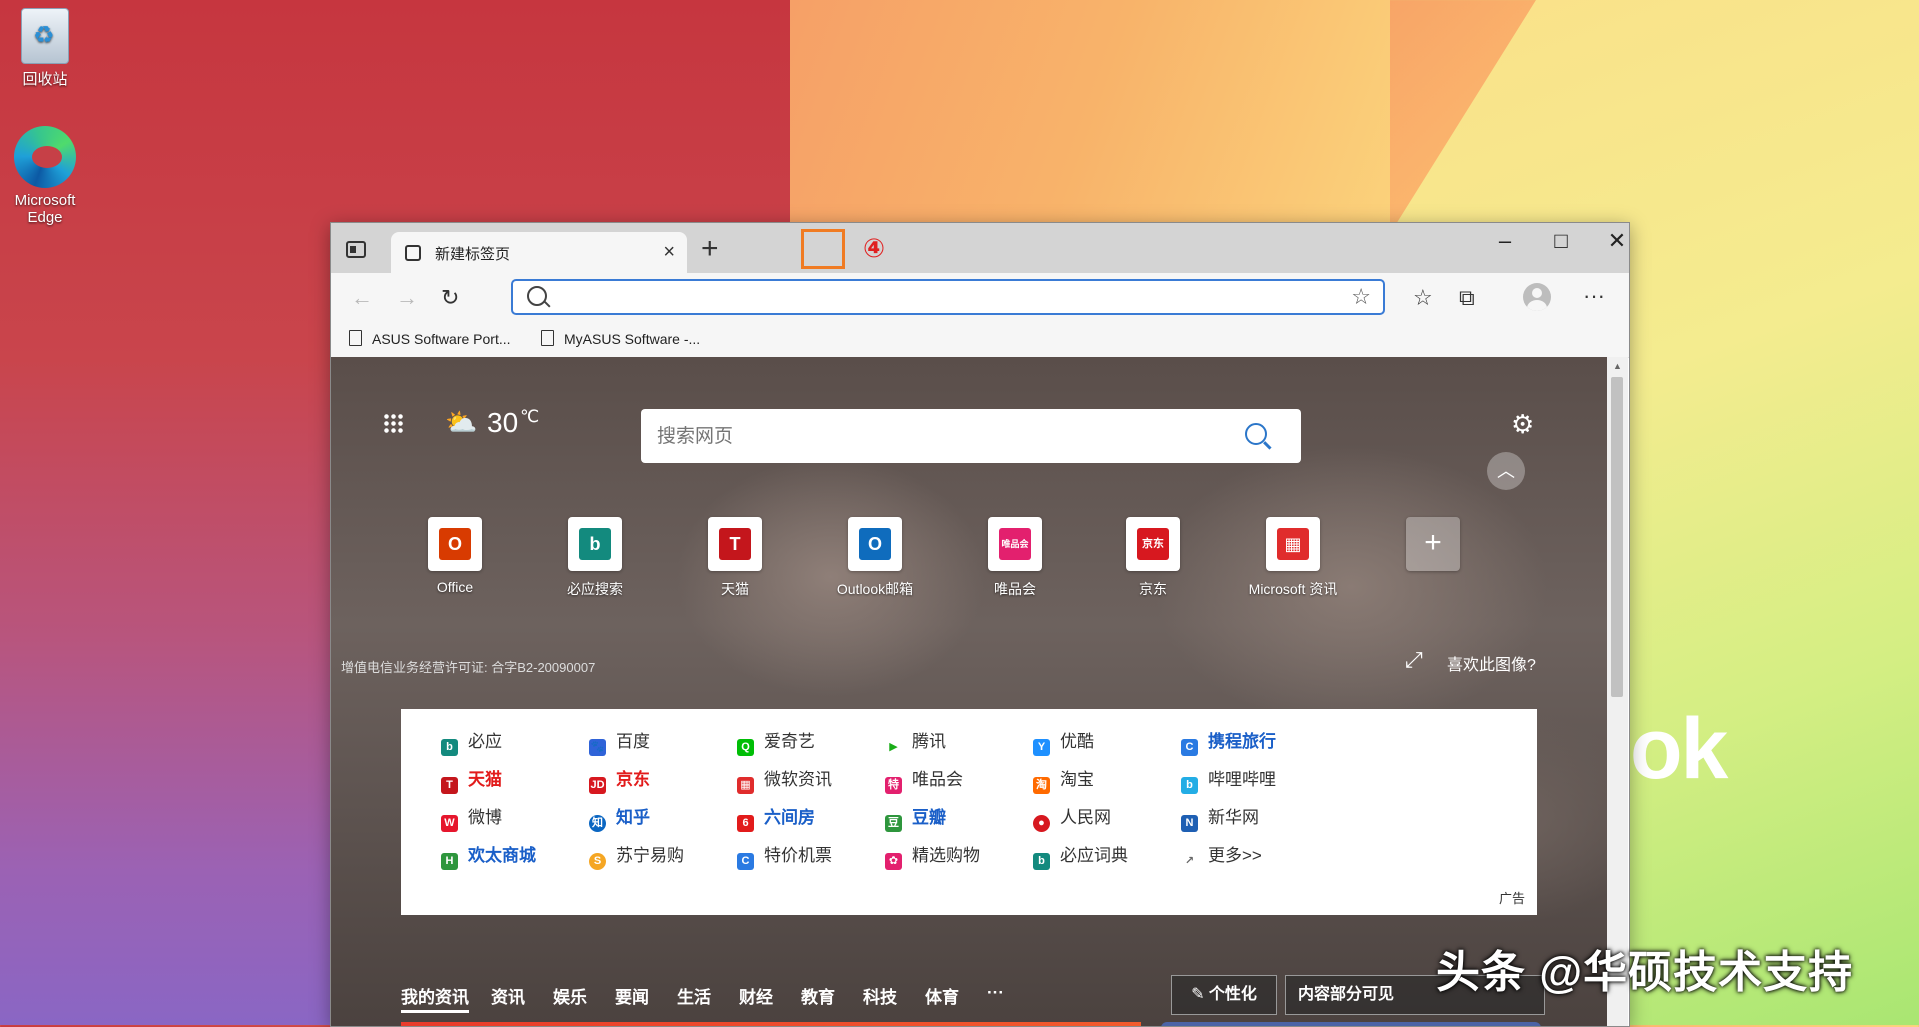 The image size is (1919, 1027). What do you see at coordinates (1617, 537) in the screenshot?
I see `scroll-thumb` at bounding box center [1617, 537].